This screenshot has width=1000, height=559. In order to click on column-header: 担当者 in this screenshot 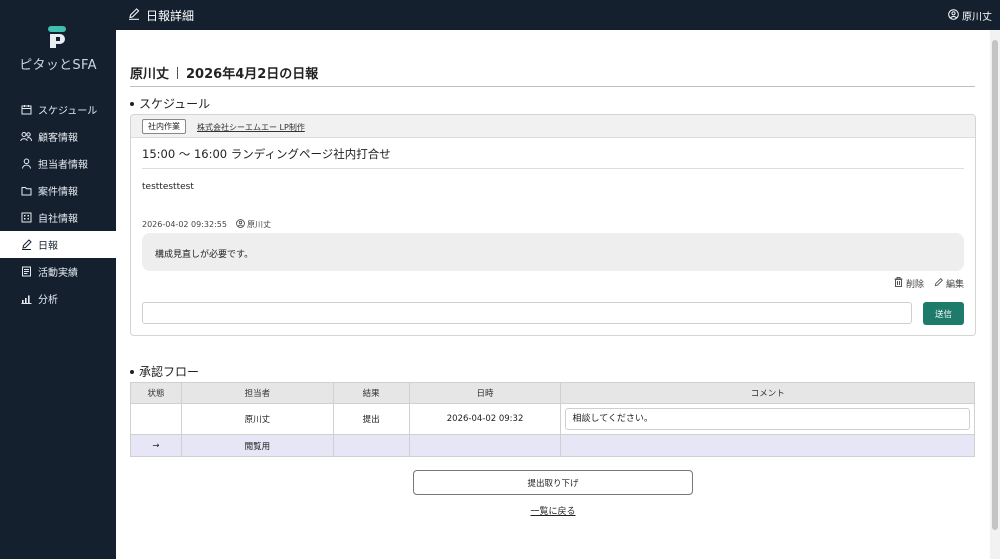, I will do `click(257, 393)`.